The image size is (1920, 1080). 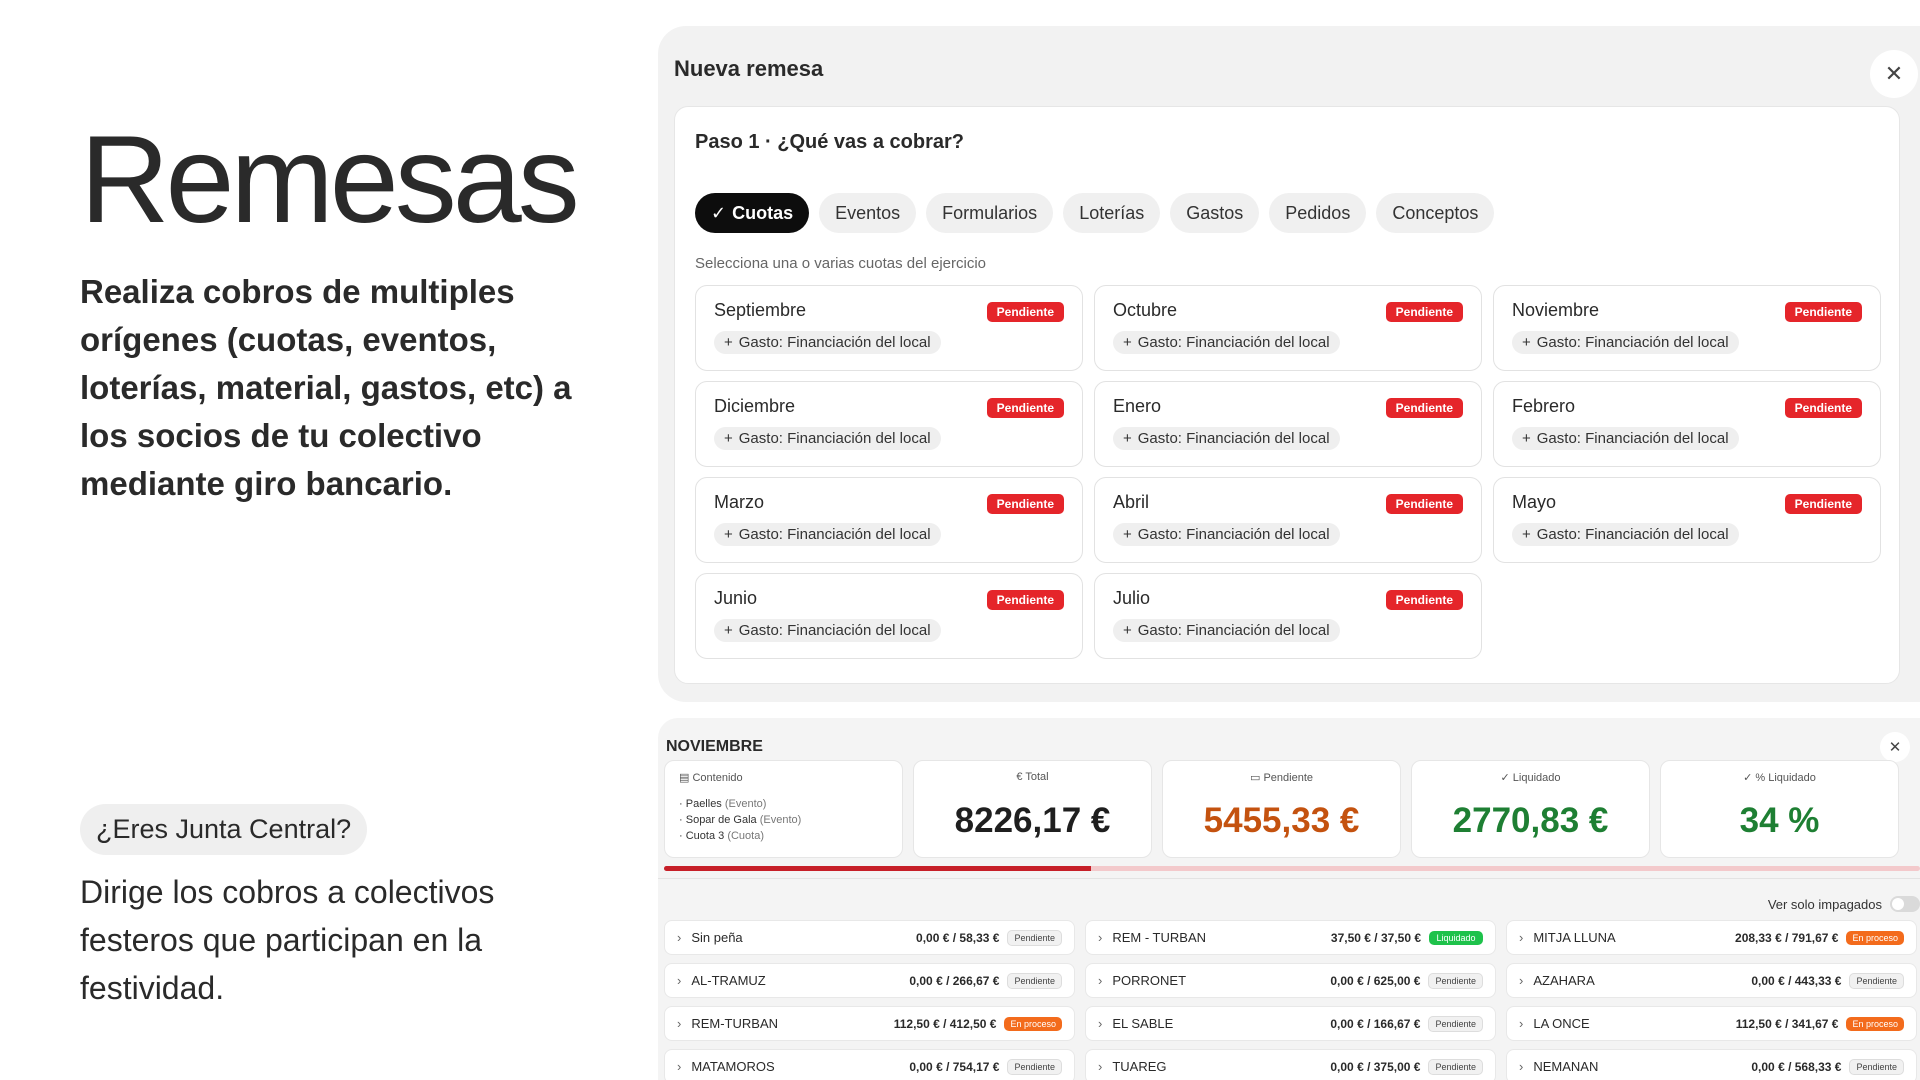 What do you see at coordinates (783, 804) in the screenshot?
I see `contenido-item: · Paelles (Evento)` at bounding box center [783, 804].